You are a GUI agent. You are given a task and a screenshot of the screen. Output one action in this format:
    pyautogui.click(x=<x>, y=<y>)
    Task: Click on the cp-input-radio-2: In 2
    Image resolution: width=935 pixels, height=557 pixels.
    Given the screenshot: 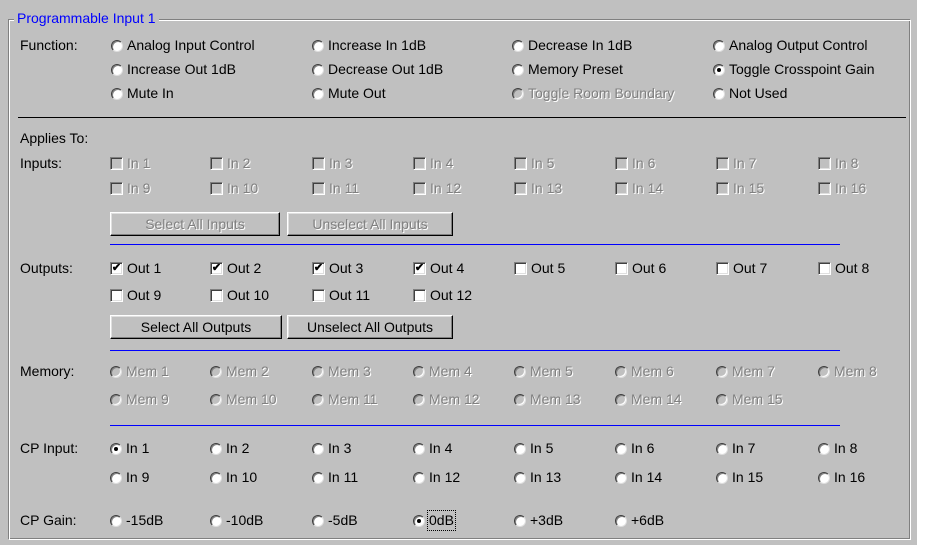 What is the action you would take?
    pyautogui.click(x=229, y=448)
    